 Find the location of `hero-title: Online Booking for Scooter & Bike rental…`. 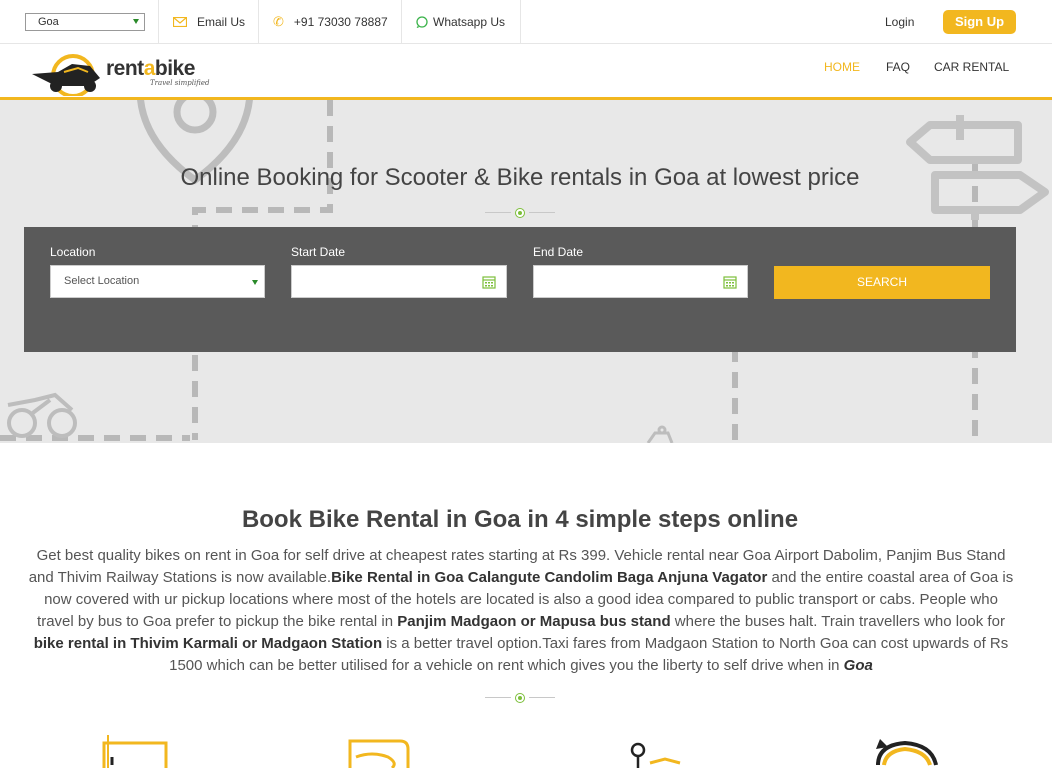

hero-title: Online Booking for Scooter & Bike rental… is located at coordinates (520, 177).